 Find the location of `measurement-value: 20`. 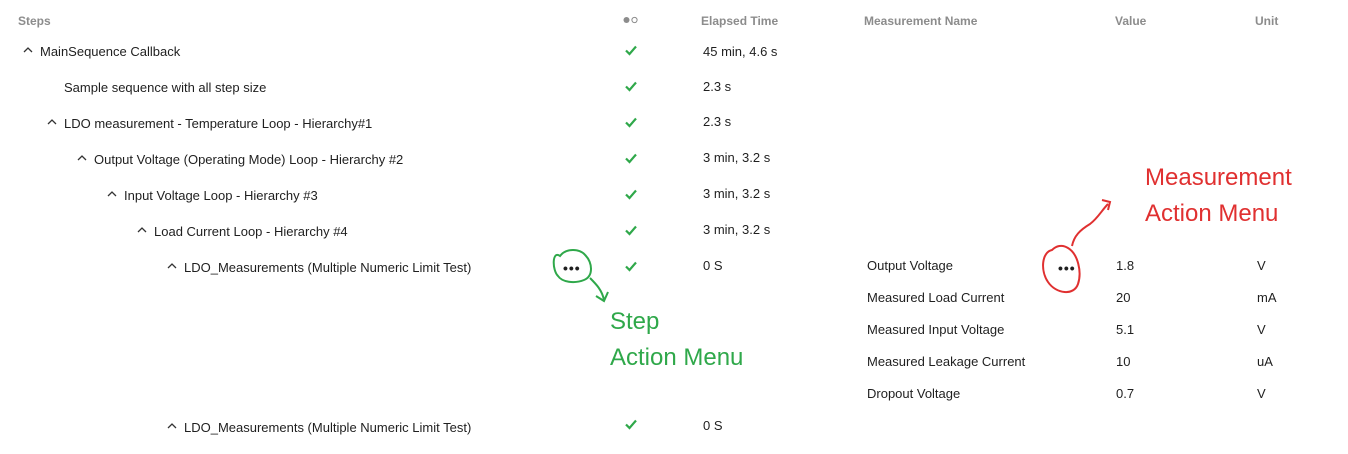

measurement-value: 20 is located at coordinates (1123, 297).